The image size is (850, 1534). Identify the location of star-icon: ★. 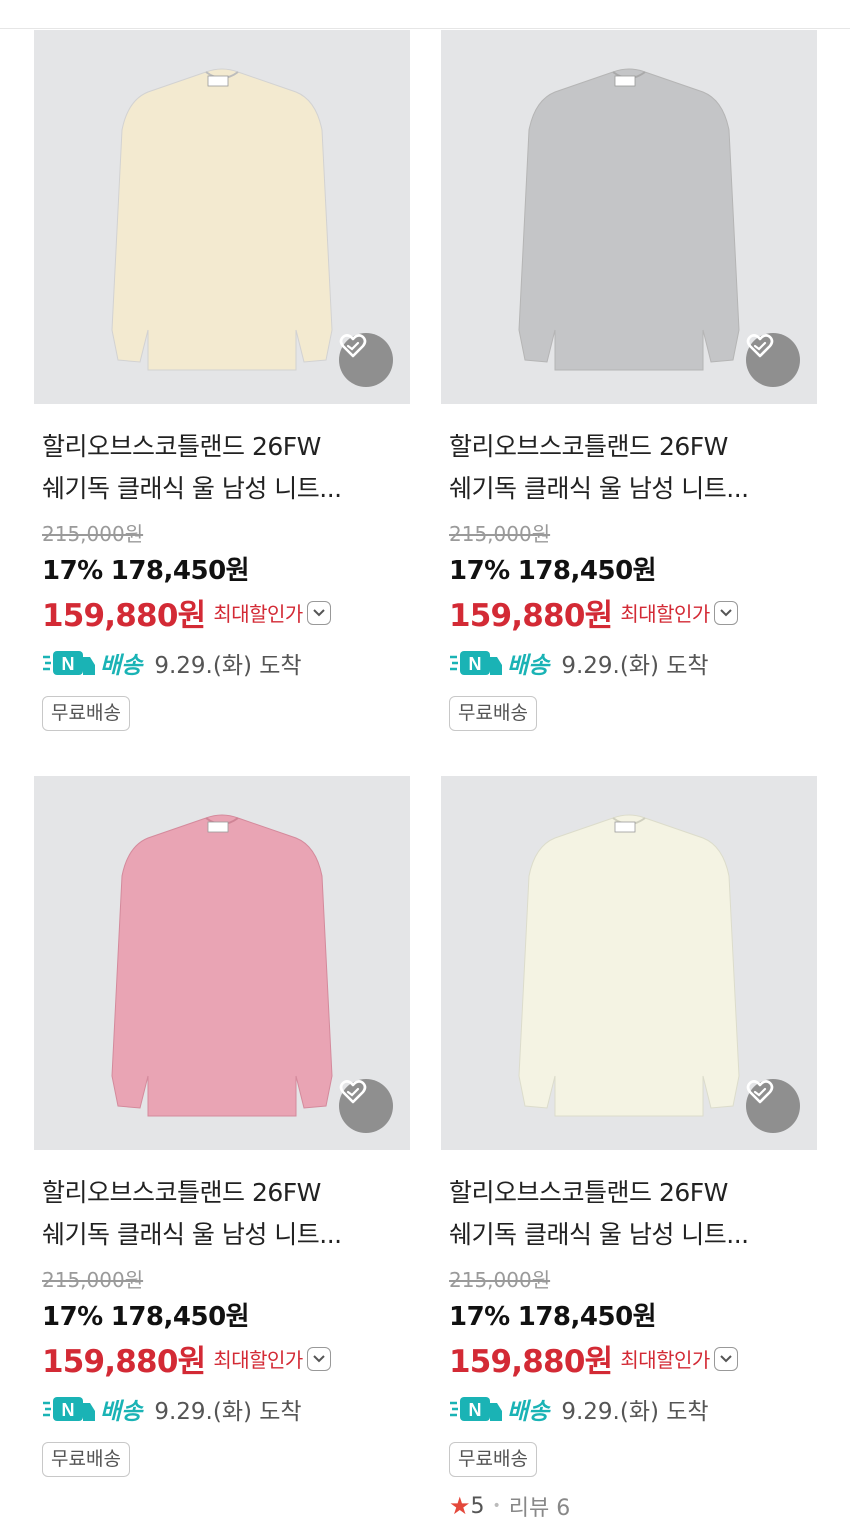
(460, 1506).